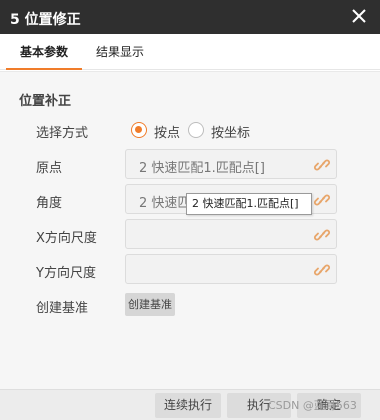  Describe the element at coordinates (230, 131) in the screenshot. I see `radio-by-coordinate-label: 按坐标` at that location.